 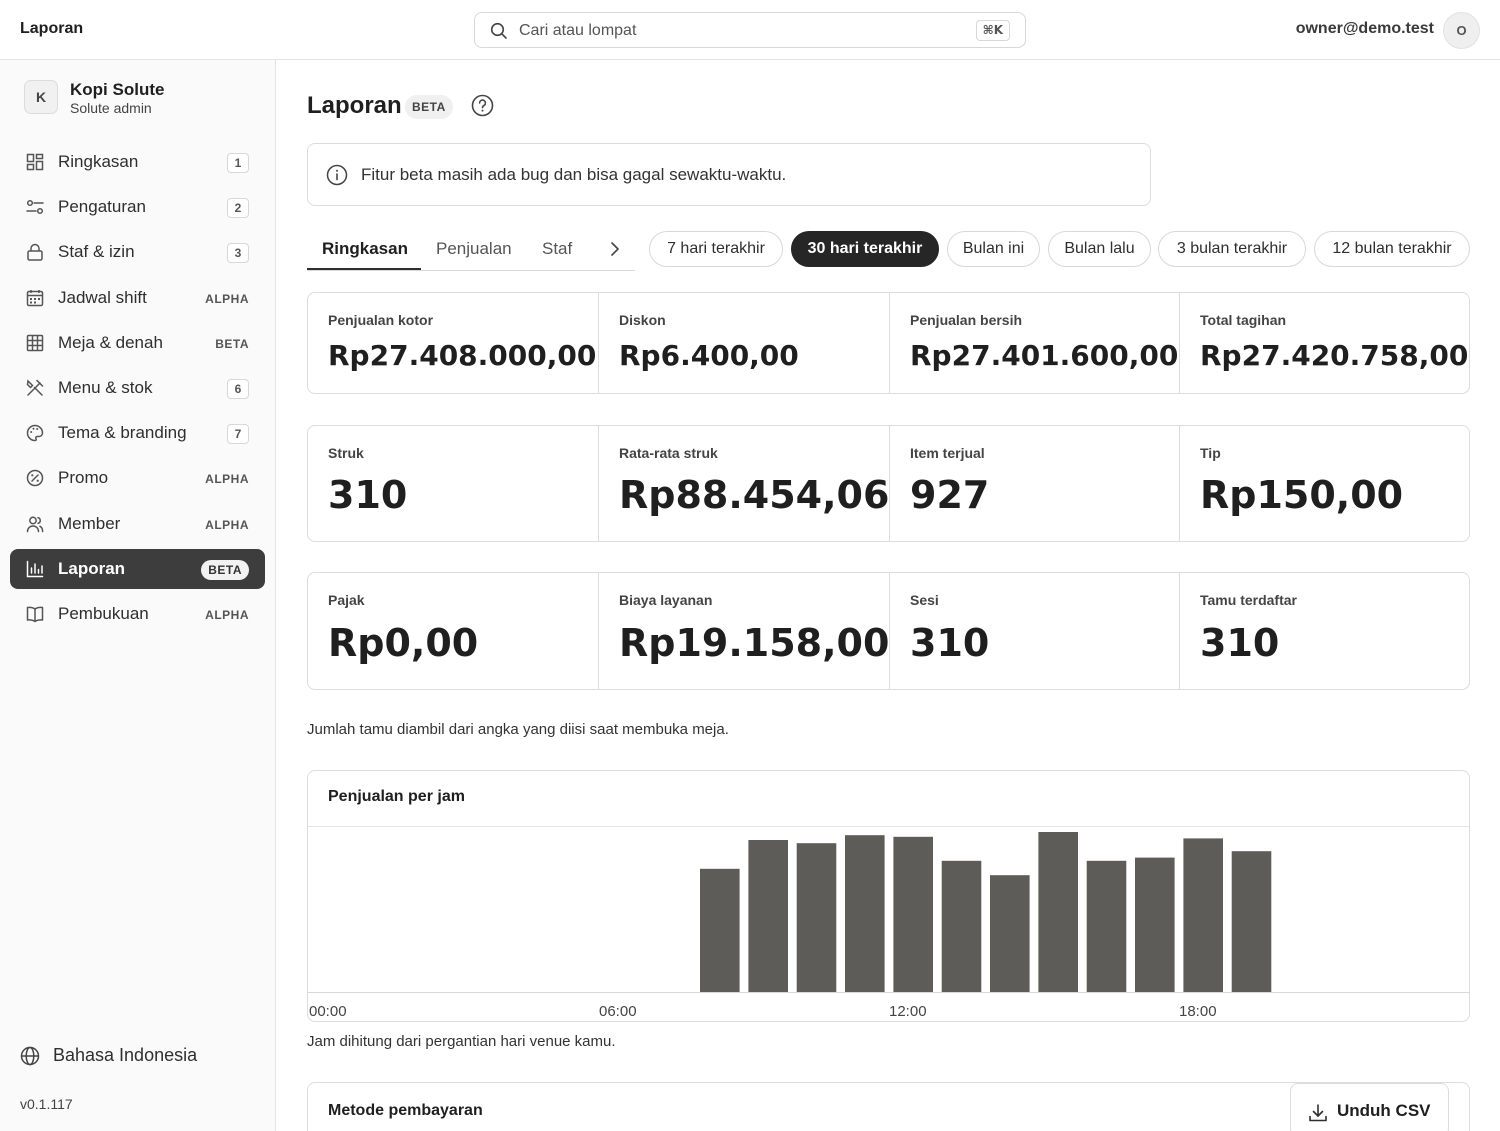 I want to click on stat-card: Tamu terdaftar 310, so click(x=1324, y=631).